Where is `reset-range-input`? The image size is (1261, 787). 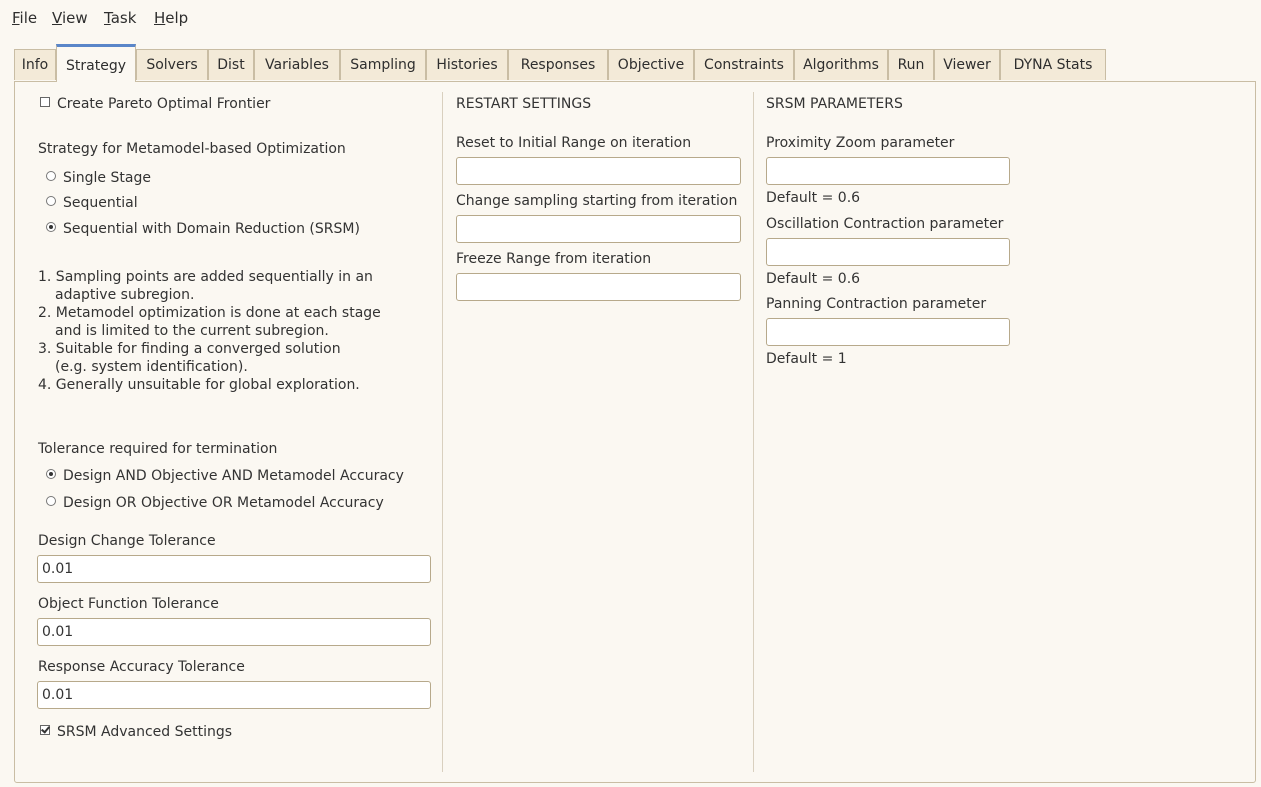
reset-range-input is located at coordinates (598, 171).